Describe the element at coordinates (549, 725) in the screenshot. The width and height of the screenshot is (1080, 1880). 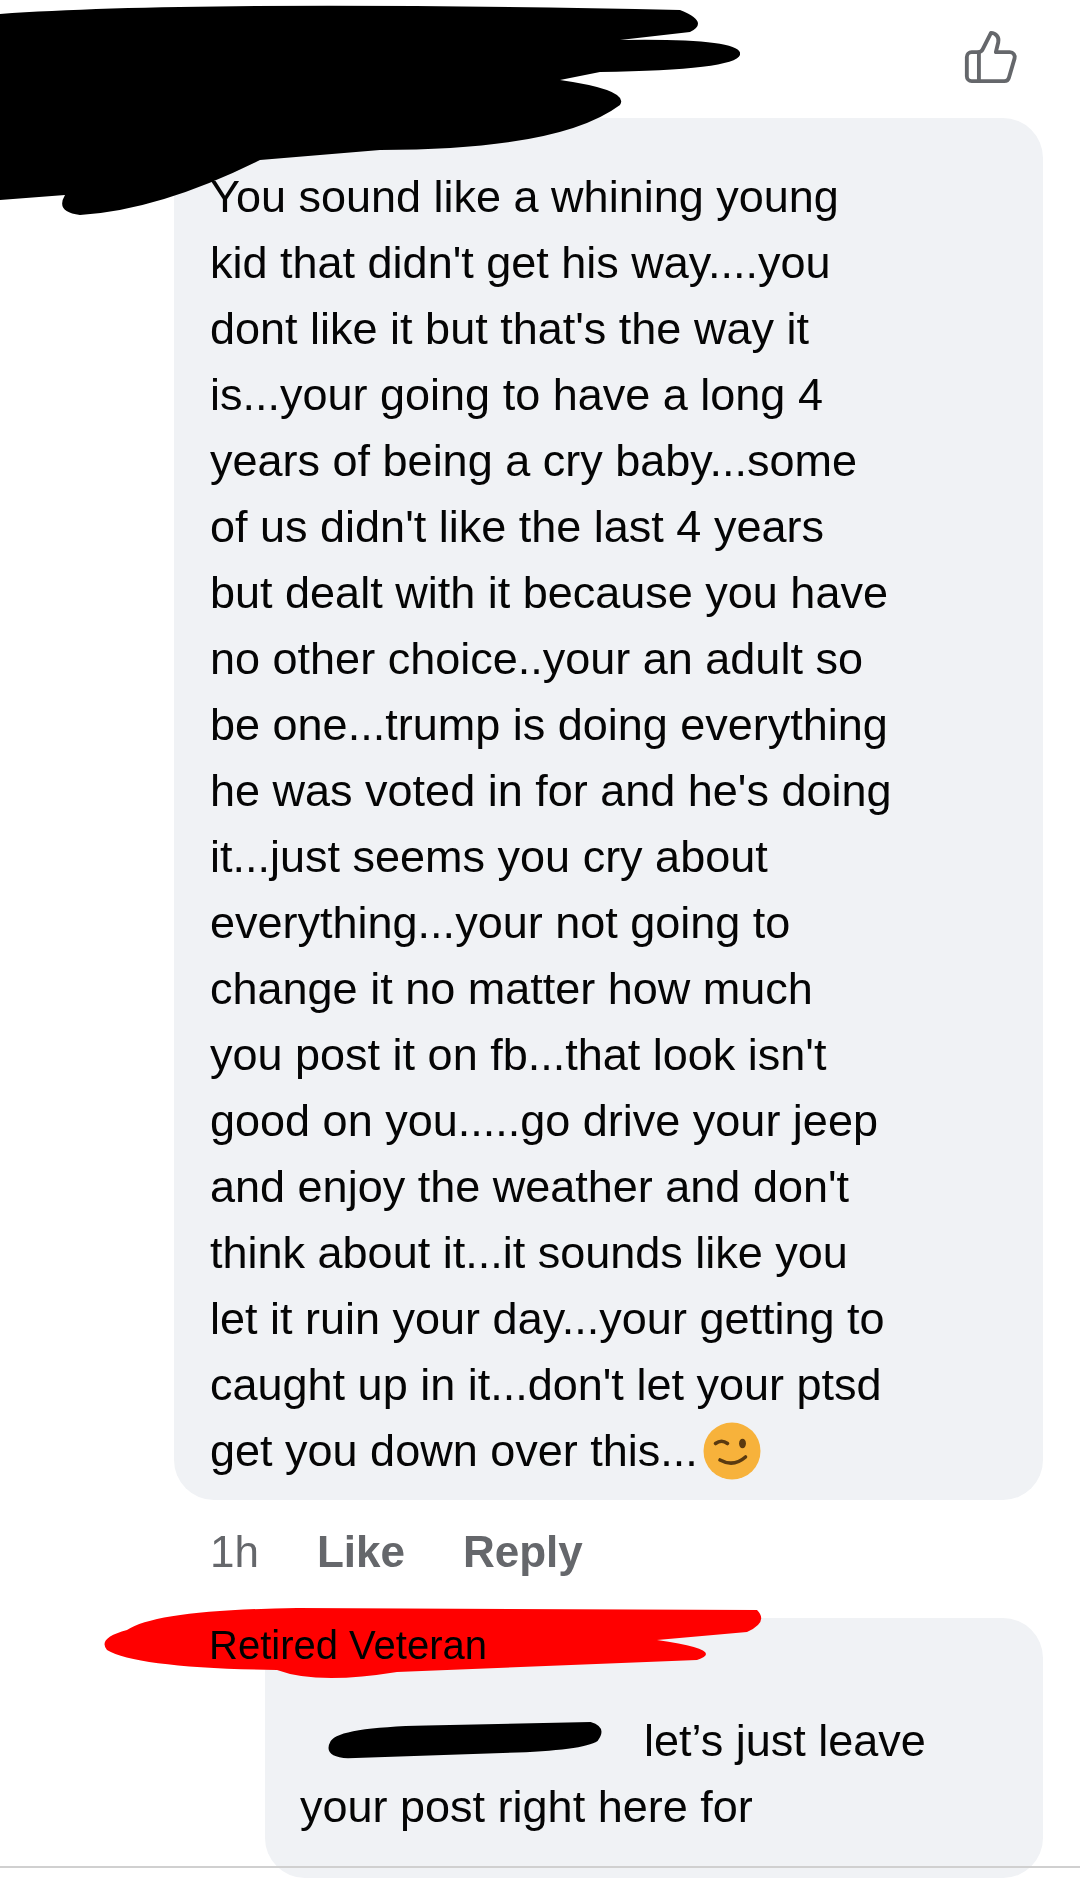
I see `comment-text-line: be one...trump is doing everything` at that location.